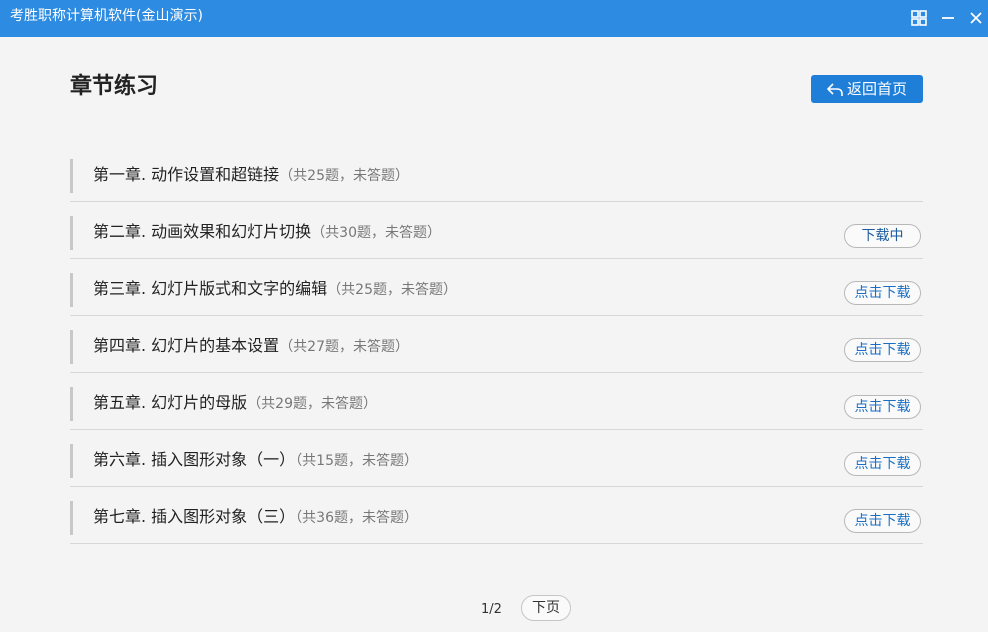 Image resolution: width=988 pixels, height=632 pixels. I want to click on chapter-meta: （共29题，未答题）, so click(312, 404).